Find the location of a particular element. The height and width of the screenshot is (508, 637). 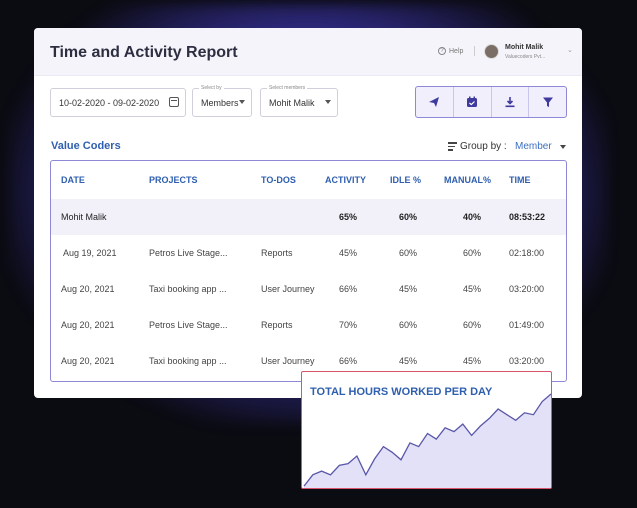

row-time: 01:49:00 is located at coordinates (527, 325).